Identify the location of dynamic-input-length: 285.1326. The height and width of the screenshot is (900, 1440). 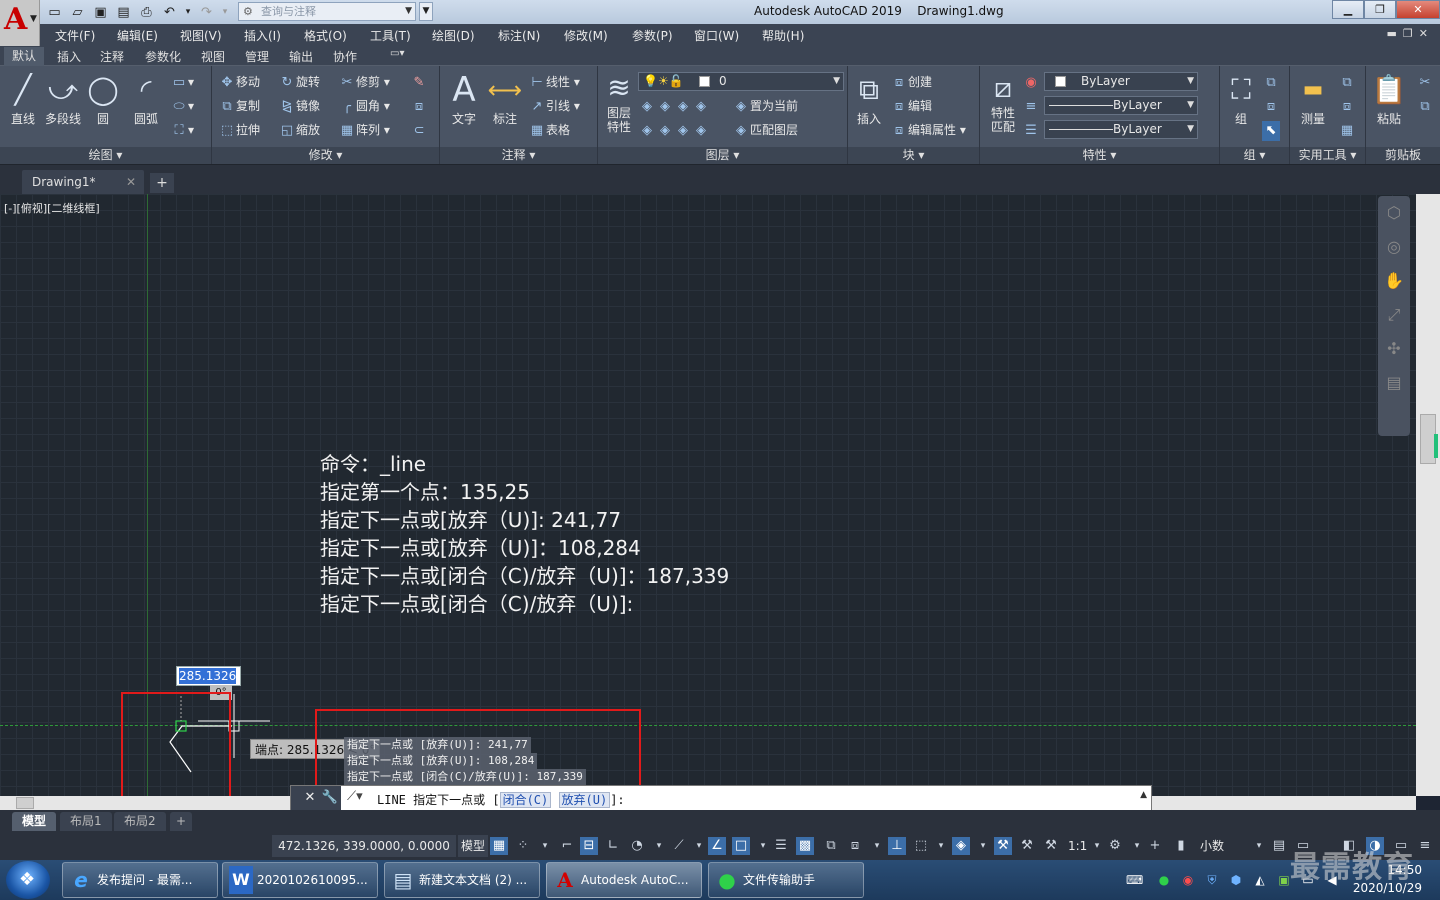
(208, 676).